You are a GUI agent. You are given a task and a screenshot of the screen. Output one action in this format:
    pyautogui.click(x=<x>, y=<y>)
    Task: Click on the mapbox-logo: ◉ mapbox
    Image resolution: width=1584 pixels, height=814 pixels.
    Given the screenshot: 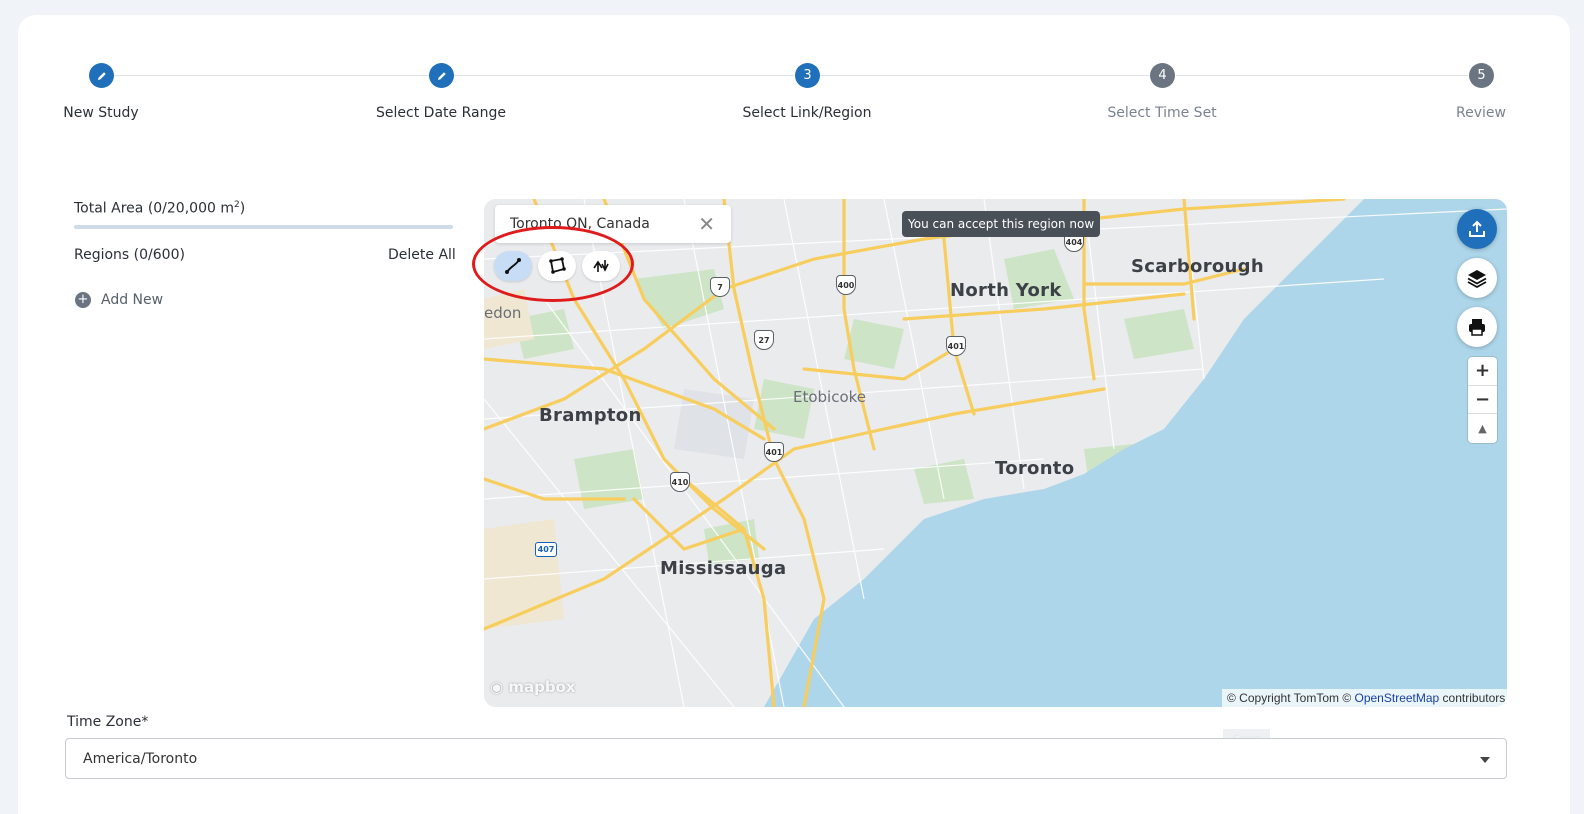 What is the action you would take?
    pyautogui.click(x=533, y=687)
    